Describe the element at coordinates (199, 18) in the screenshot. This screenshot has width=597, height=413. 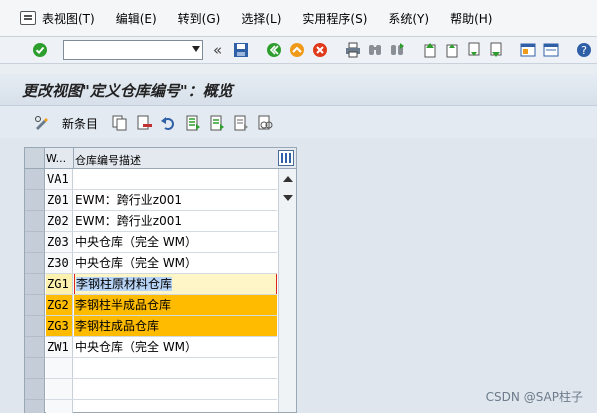
I see `menu-goto: 转到(G)` at that location.